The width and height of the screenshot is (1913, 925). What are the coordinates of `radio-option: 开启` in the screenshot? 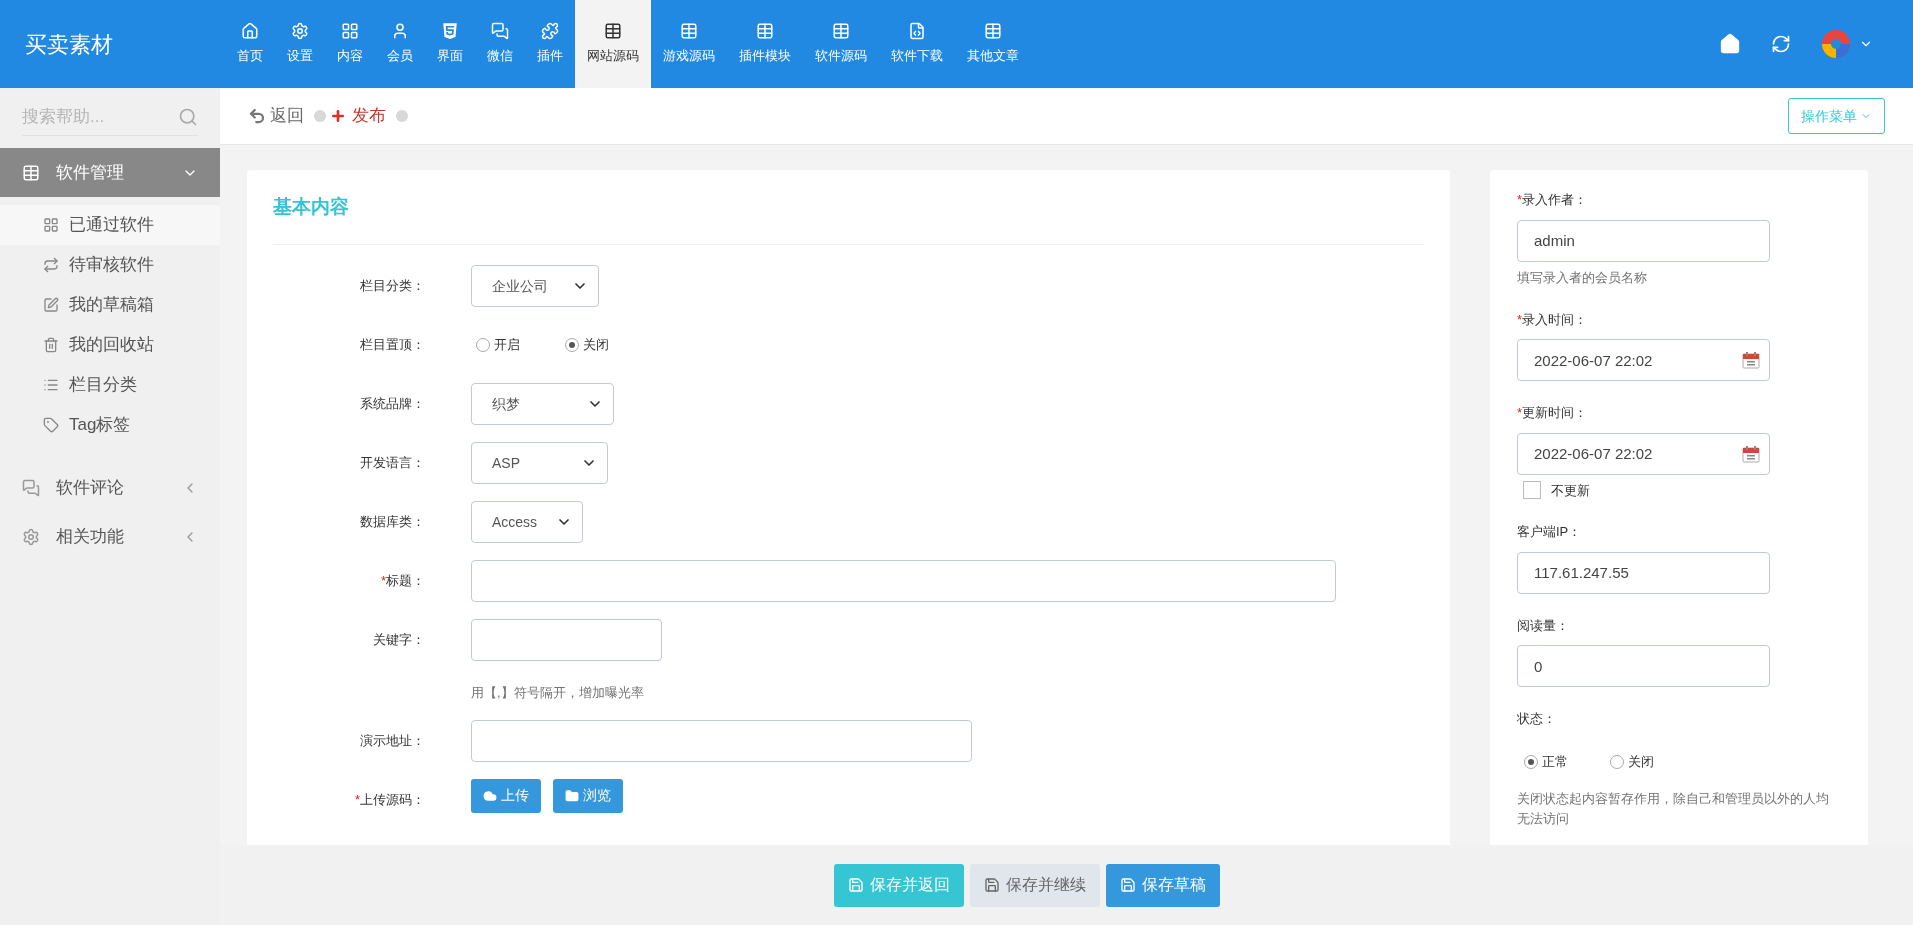 It's located at (498, 345).